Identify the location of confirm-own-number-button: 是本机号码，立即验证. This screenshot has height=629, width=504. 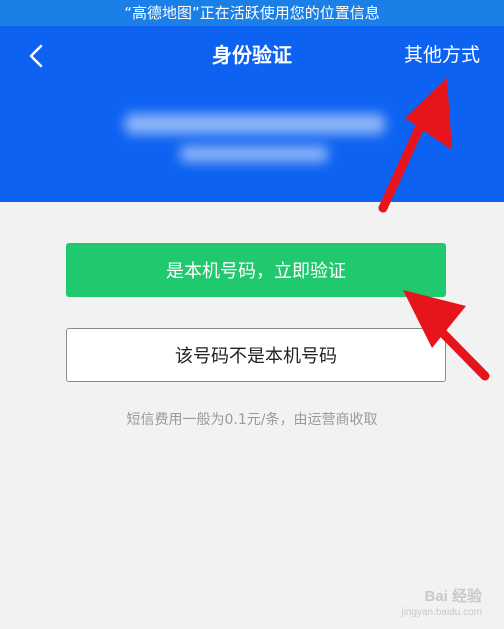
(256, 270).